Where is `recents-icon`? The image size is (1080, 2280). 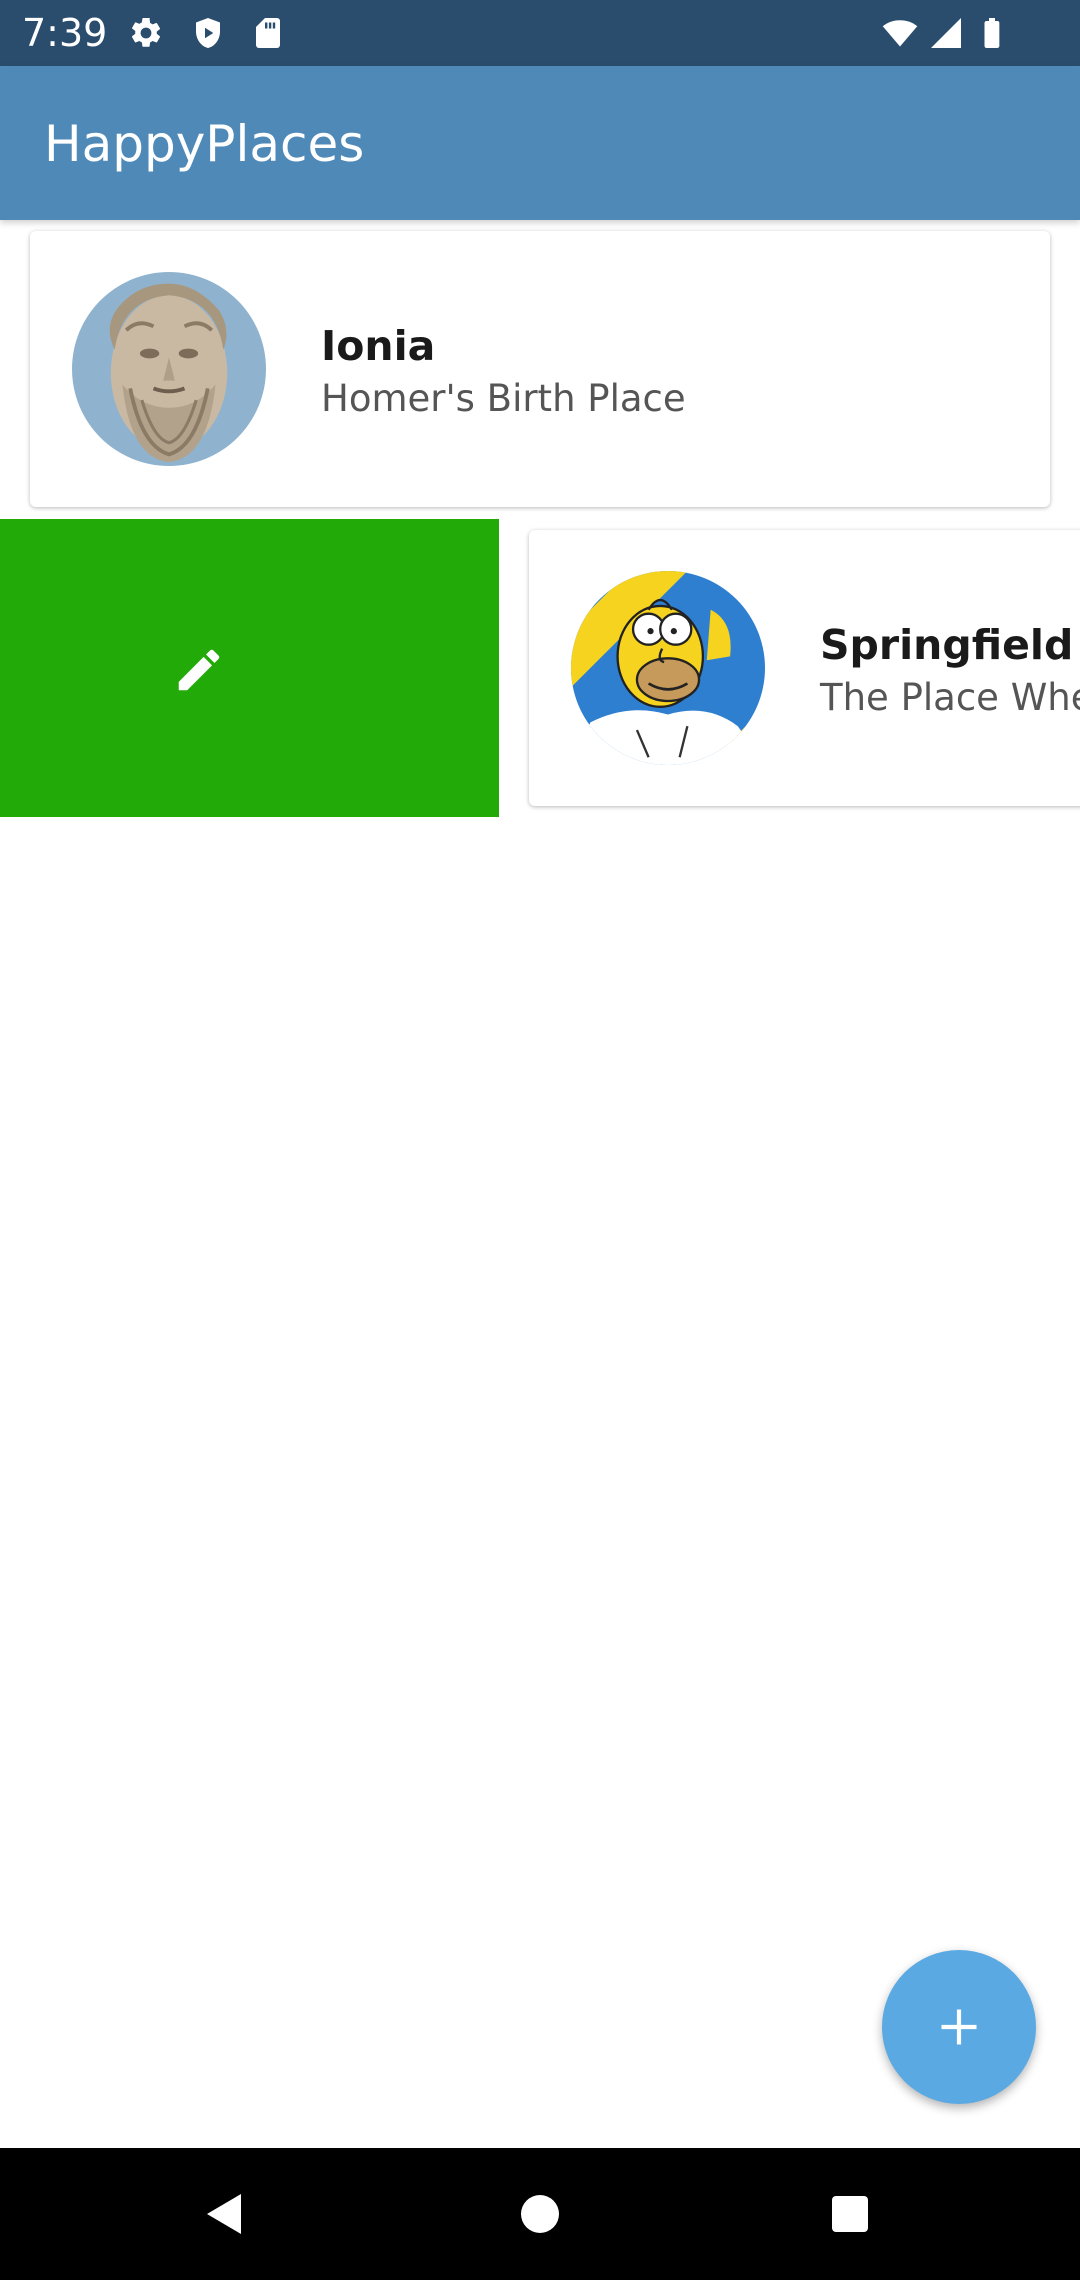
recents-icon is located at coordinates (850, 2214).